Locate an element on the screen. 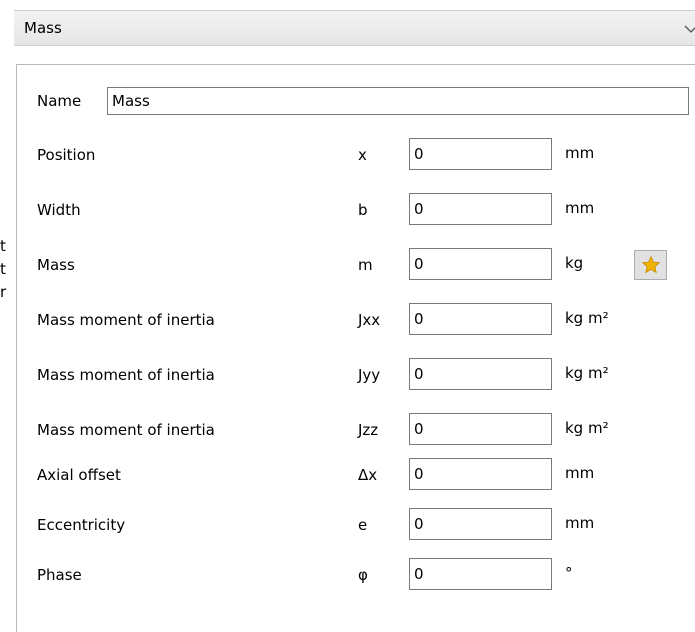 The width and height of the screenshot is (695, 632). property-row-eccentricity: Eccentricity e mm is located at coordinates (356, 525).